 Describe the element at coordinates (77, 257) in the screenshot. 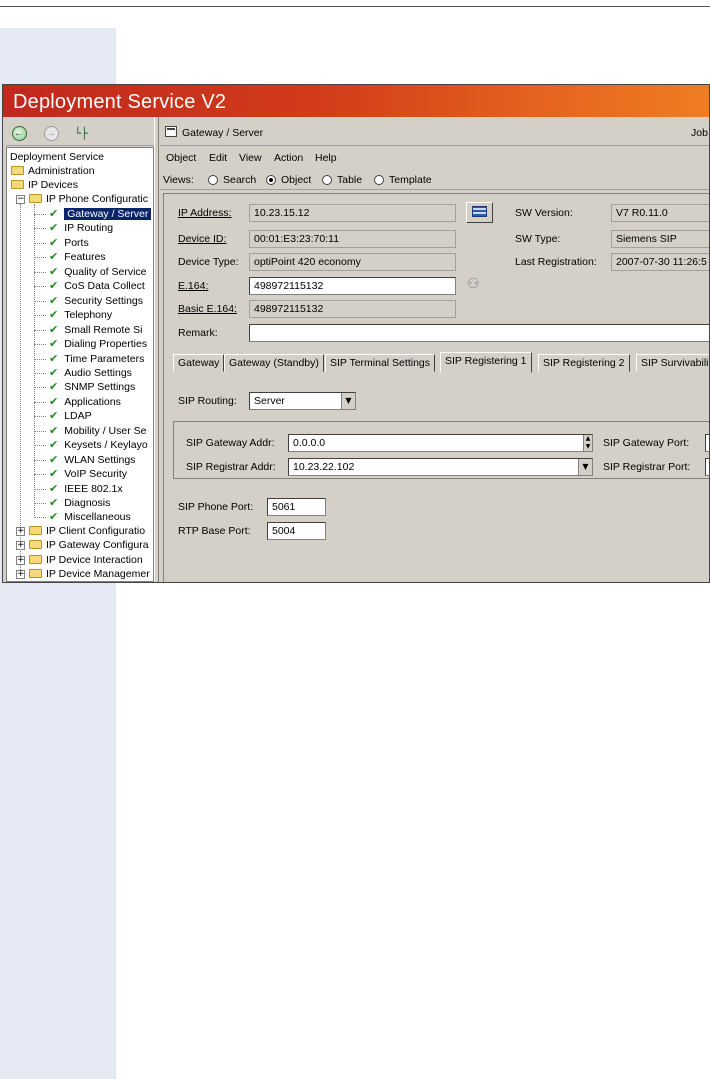

I see `tree-item: ✔ Features` at that location.